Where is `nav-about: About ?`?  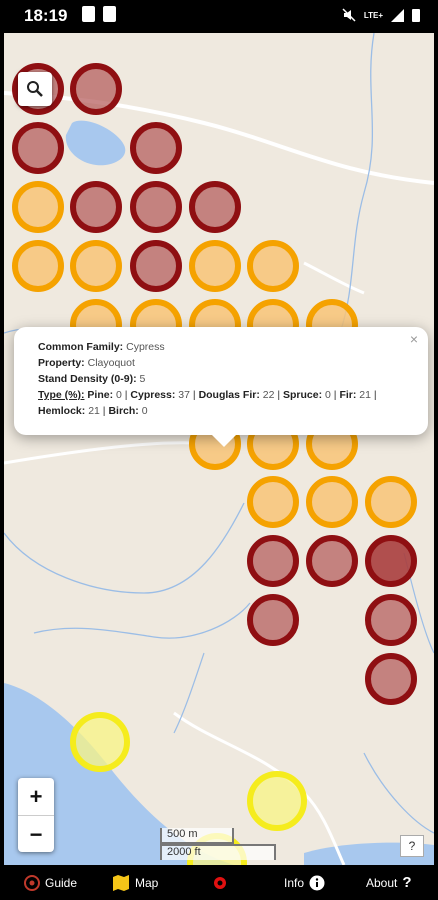
nav-about: About ? is located at coordinates (389, 882).